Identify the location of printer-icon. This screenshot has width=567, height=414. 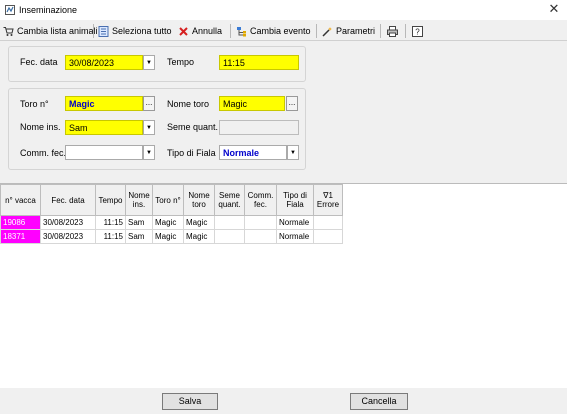
(392, 31).